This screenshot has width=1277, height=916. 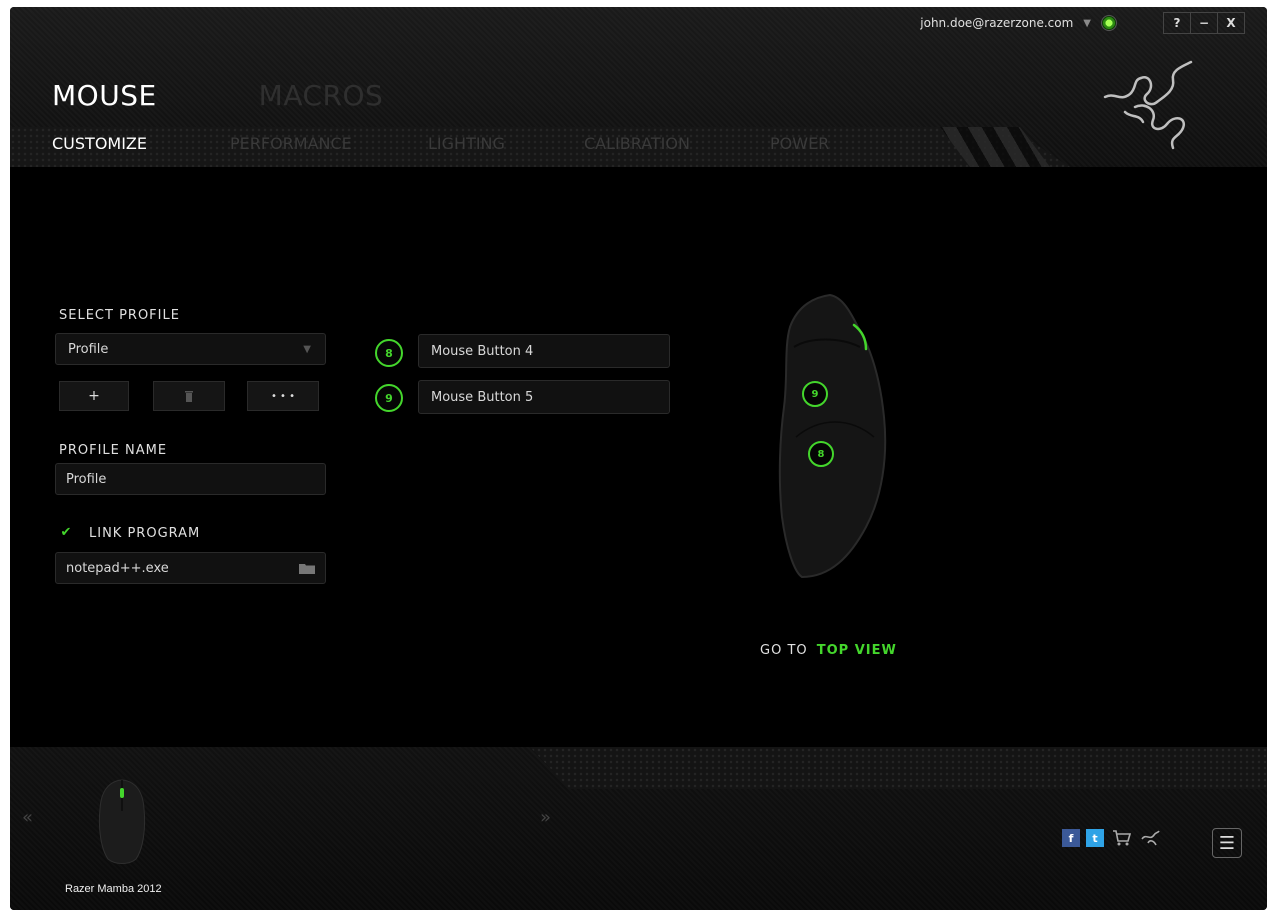 What do you see at coordinates (1230, 23) in the screenshot?
I see `close-button: X` at bounding box center [1230, 23].